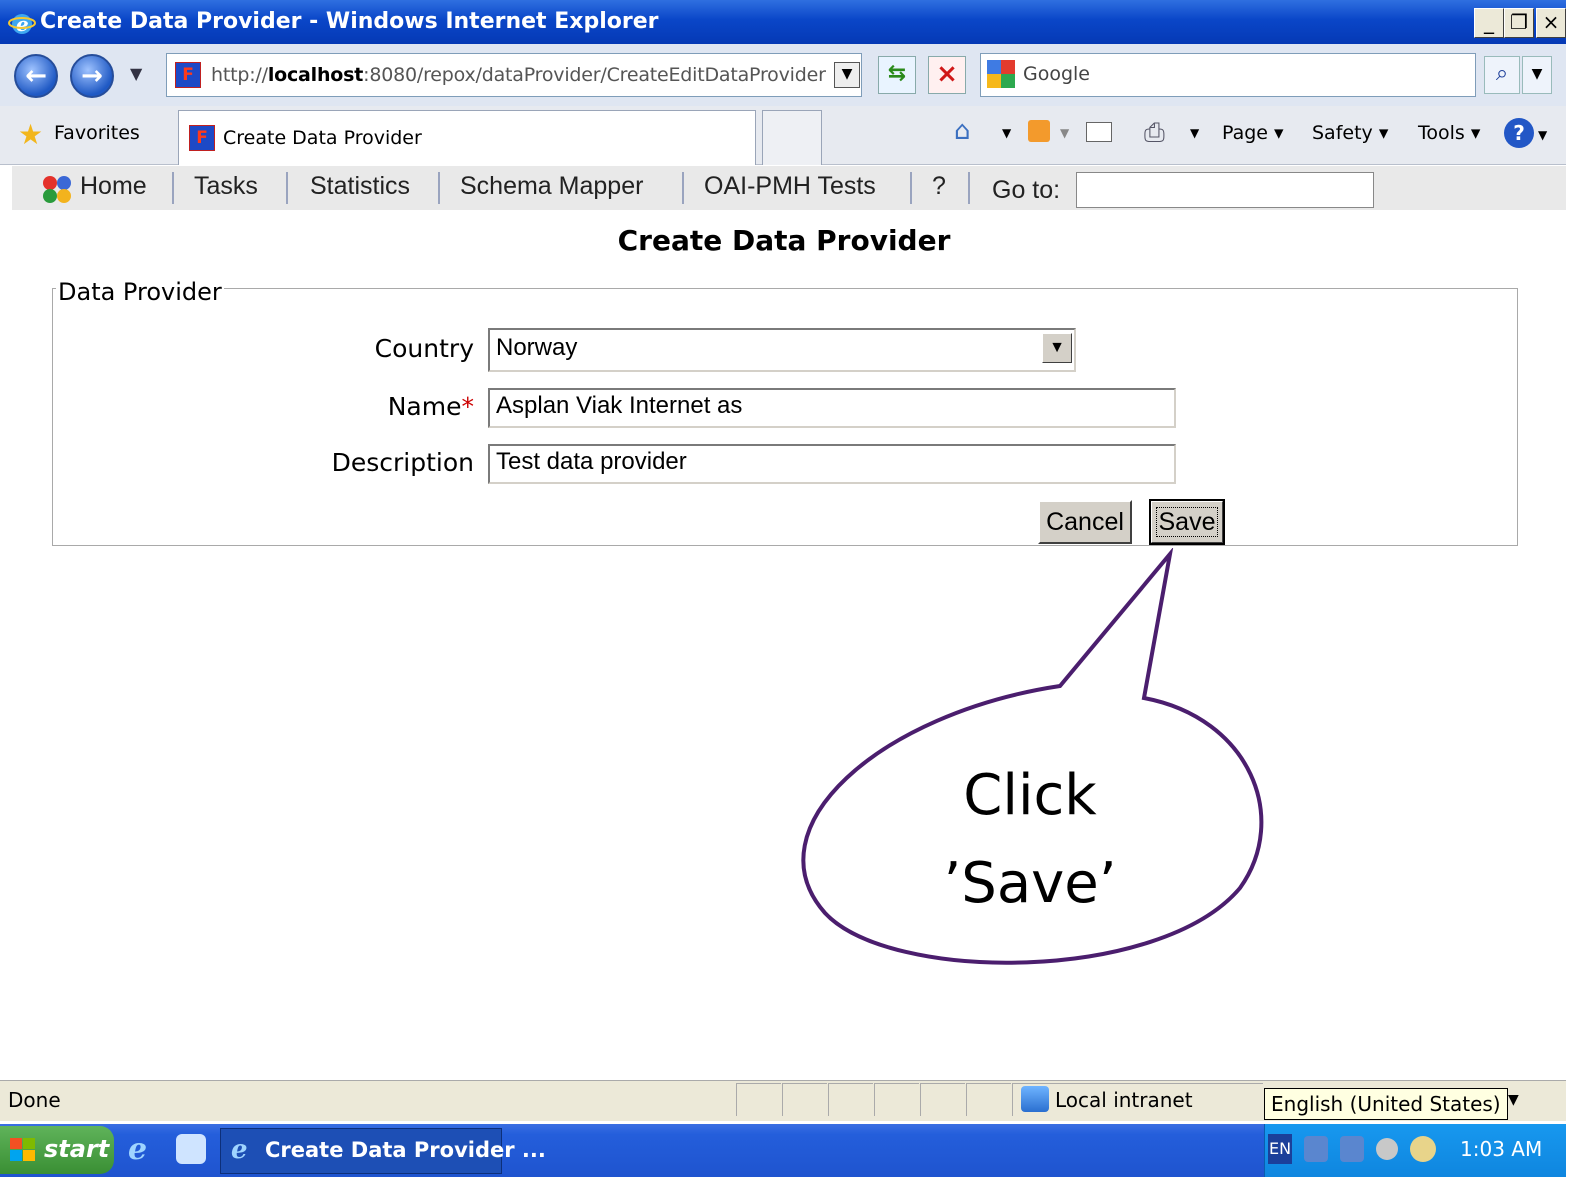 The width and height of the screenshot is (1581, 1177). What do you see at coordinates (202, 138) in the screenshot?
I see `tab-favicon-icon: F` at bounding box center [202, 138].